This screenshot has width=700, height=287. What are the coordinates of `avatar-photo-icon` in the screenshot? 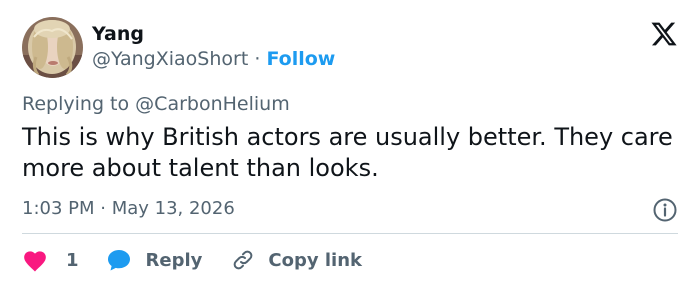 It's located at (52, 47).